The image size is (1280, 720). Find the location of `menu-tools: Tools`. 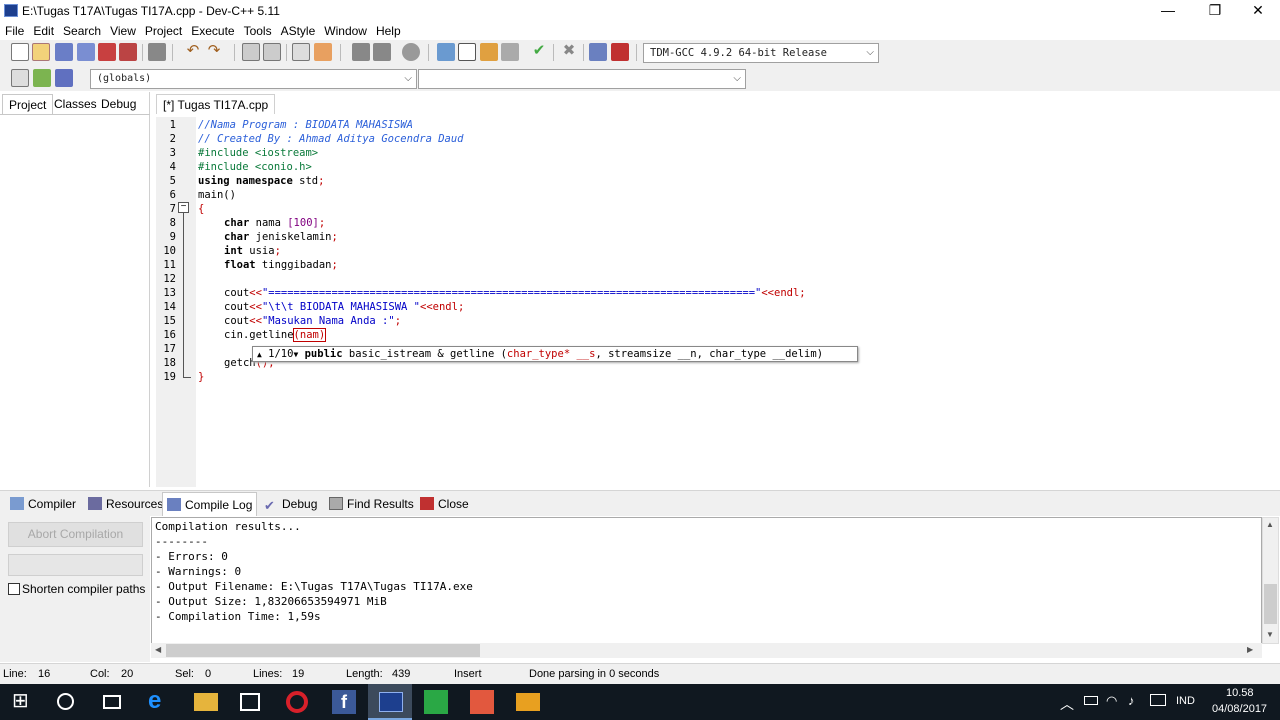

menu-tools: Tools is located at coordinates (257, 30).